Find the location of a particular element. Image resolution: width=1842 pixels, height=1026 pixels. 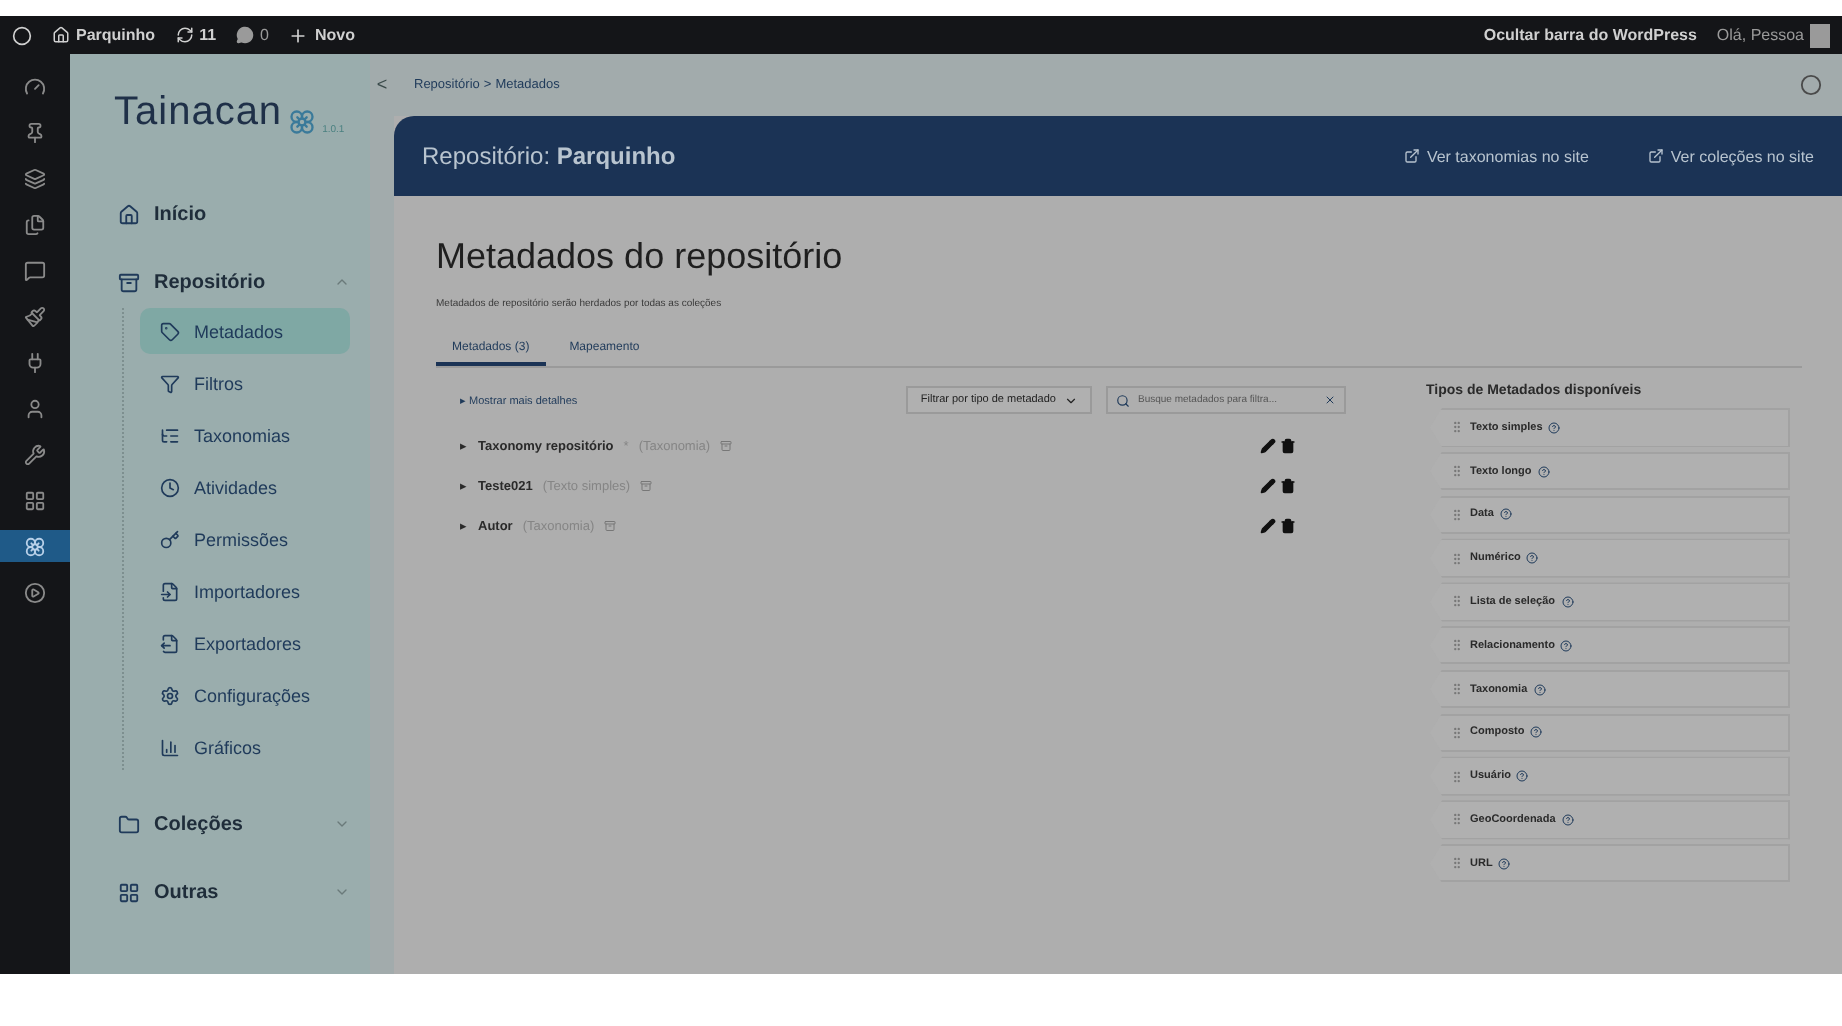

clock-icon is located at coordinates (170, 487).